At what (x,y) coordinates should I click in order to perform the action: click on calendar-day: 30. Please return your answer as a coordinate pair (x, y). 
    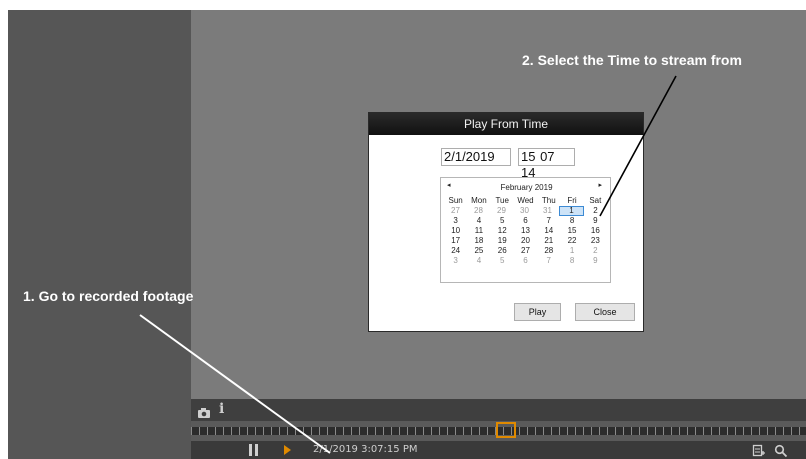
    Looking at the image, I should click on (524, 211).